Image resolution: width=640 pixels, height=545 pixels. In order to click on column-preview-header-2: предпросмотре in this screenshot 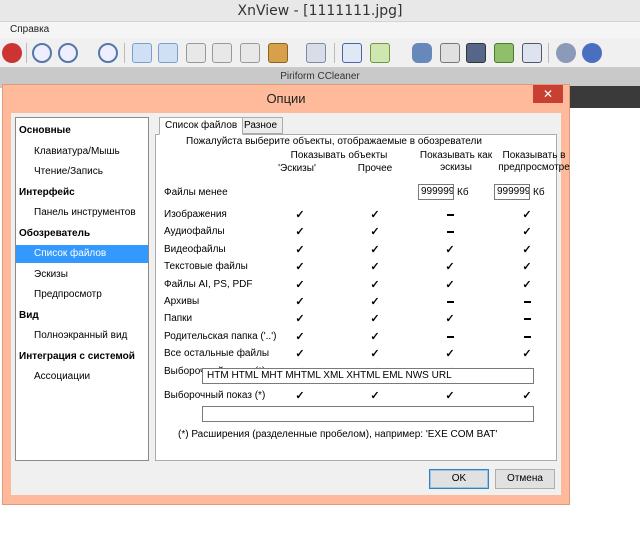, I will do `click(534, 167)`.